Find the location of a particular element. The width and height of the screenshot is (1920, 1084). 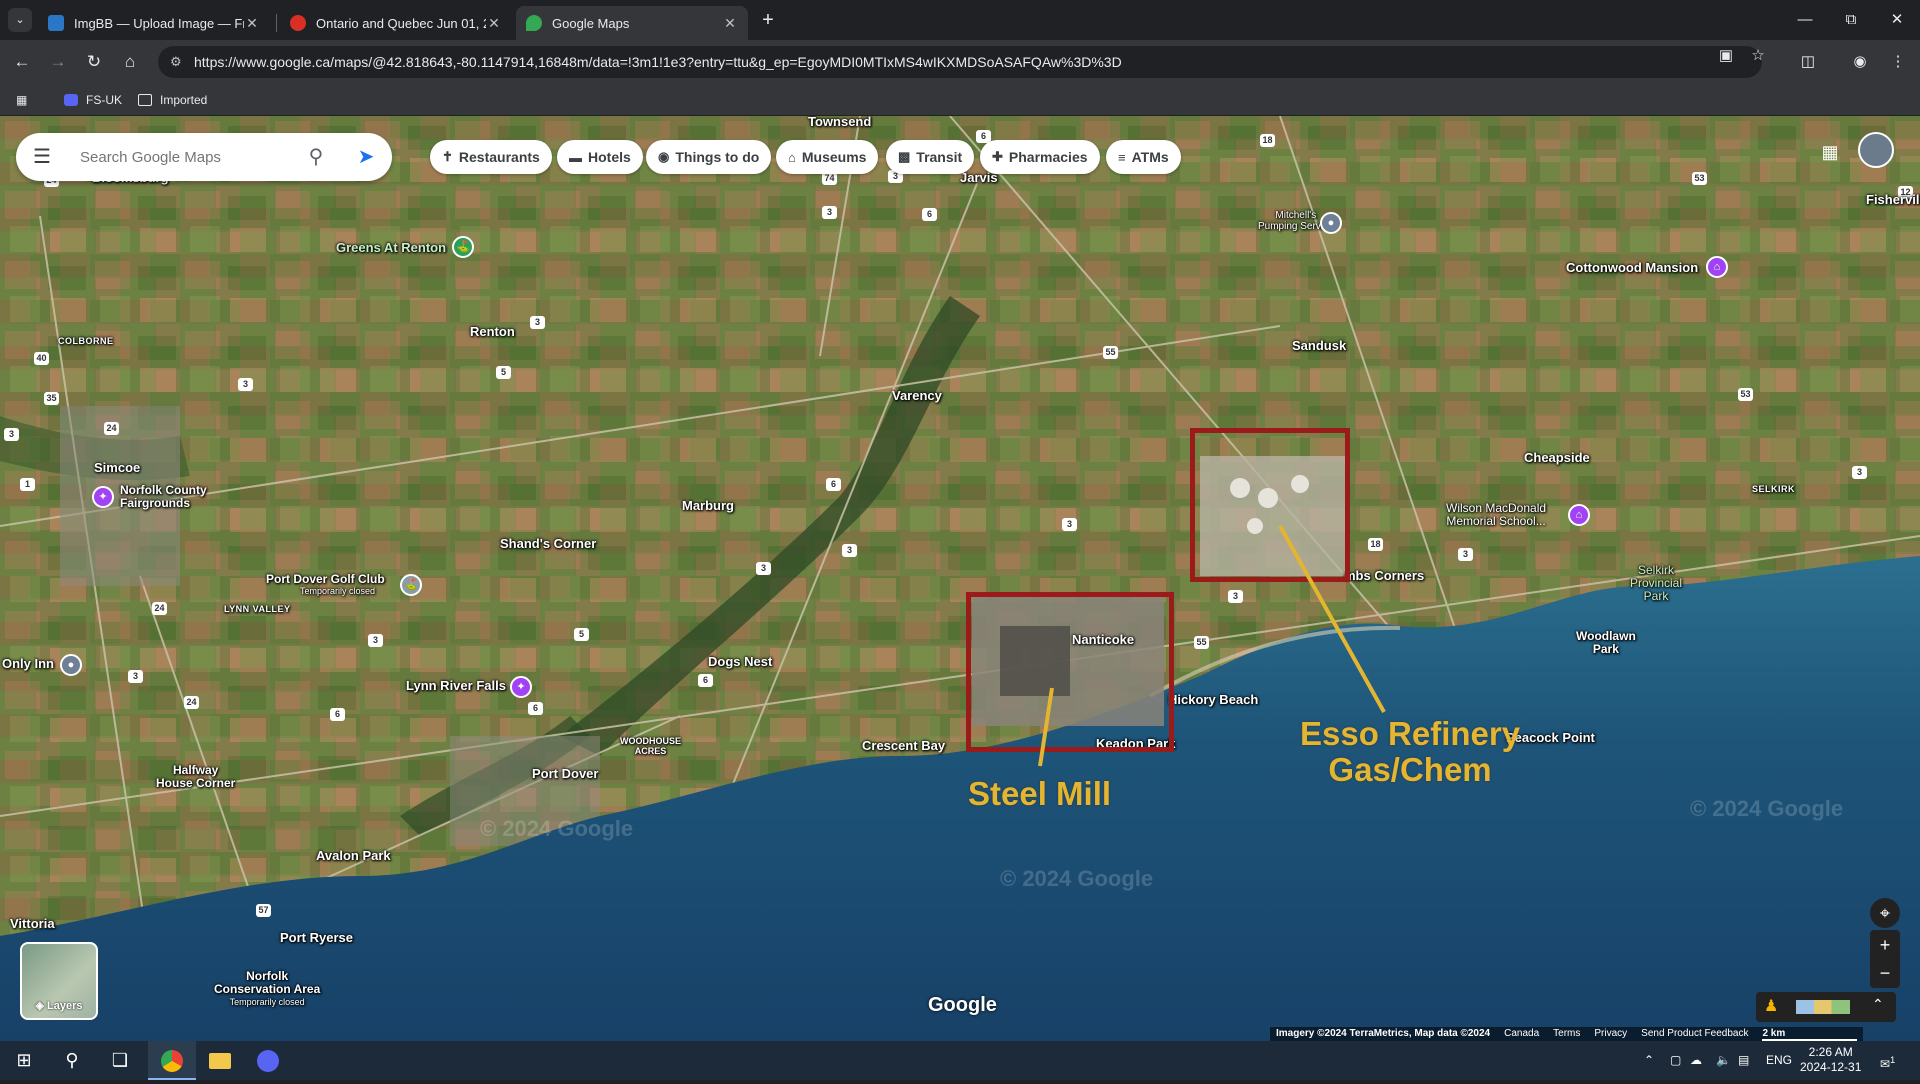

scale-bar: 2 km is located at coordinates (1810, 1034).